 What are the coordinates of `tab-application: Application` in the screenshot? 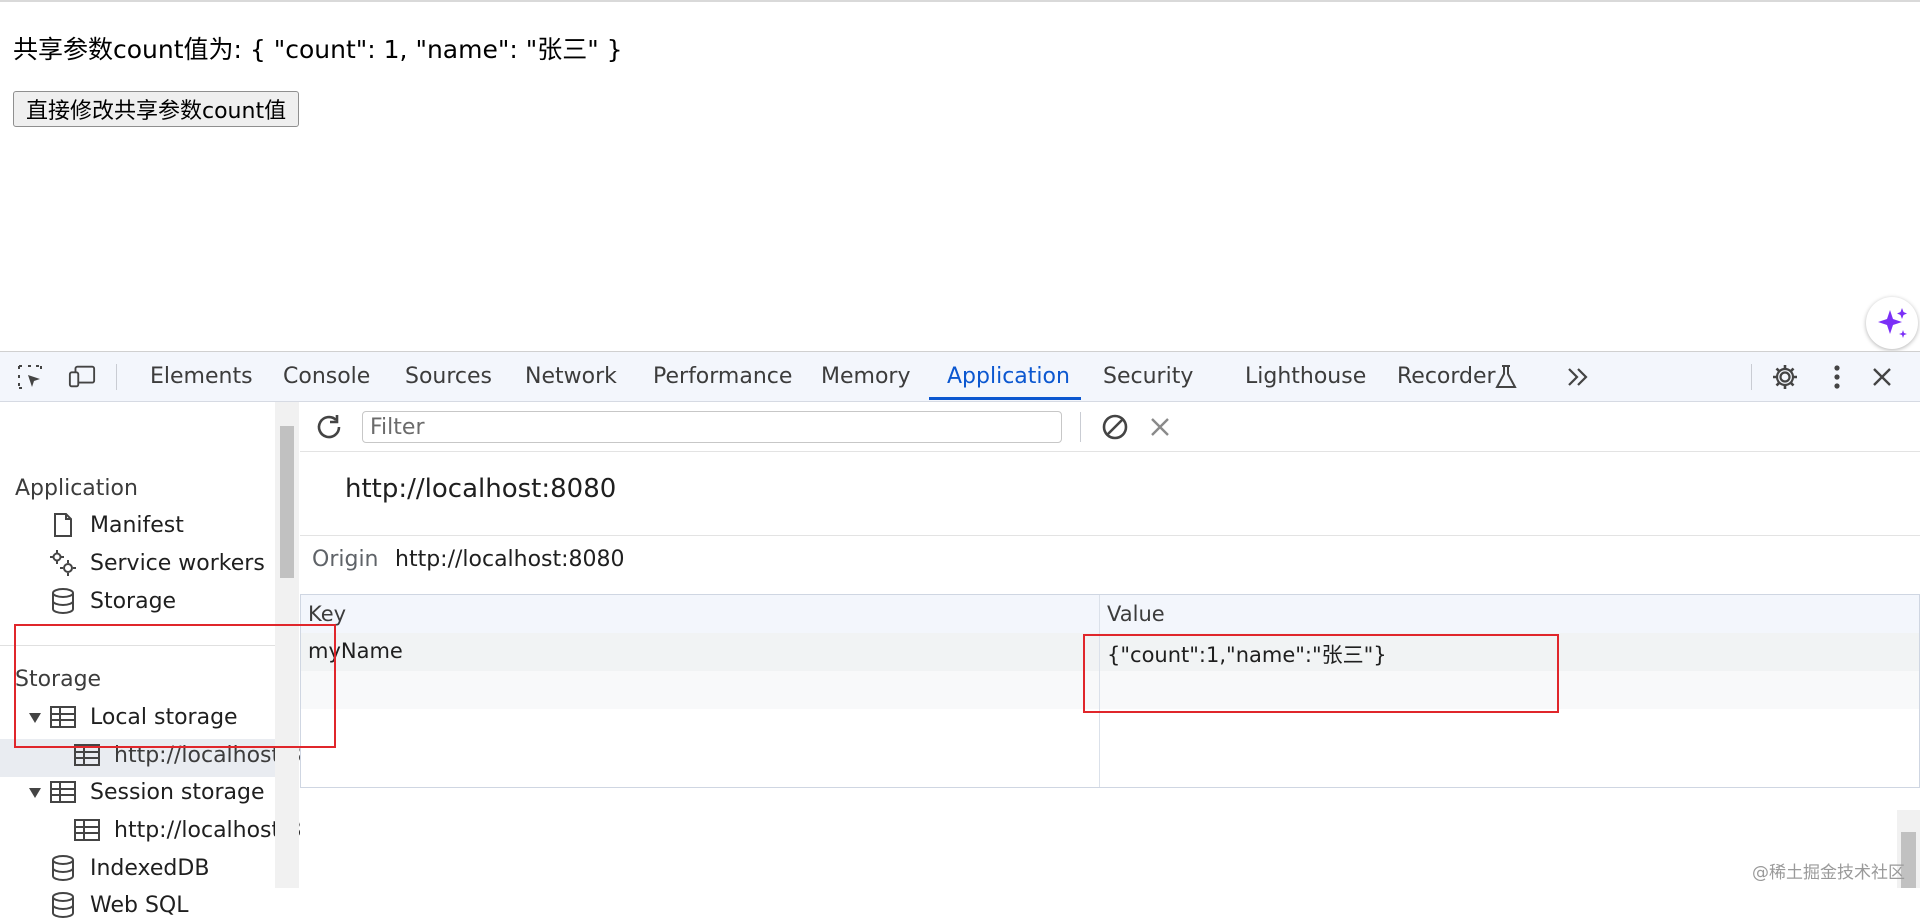 It's located at (1008, 376).